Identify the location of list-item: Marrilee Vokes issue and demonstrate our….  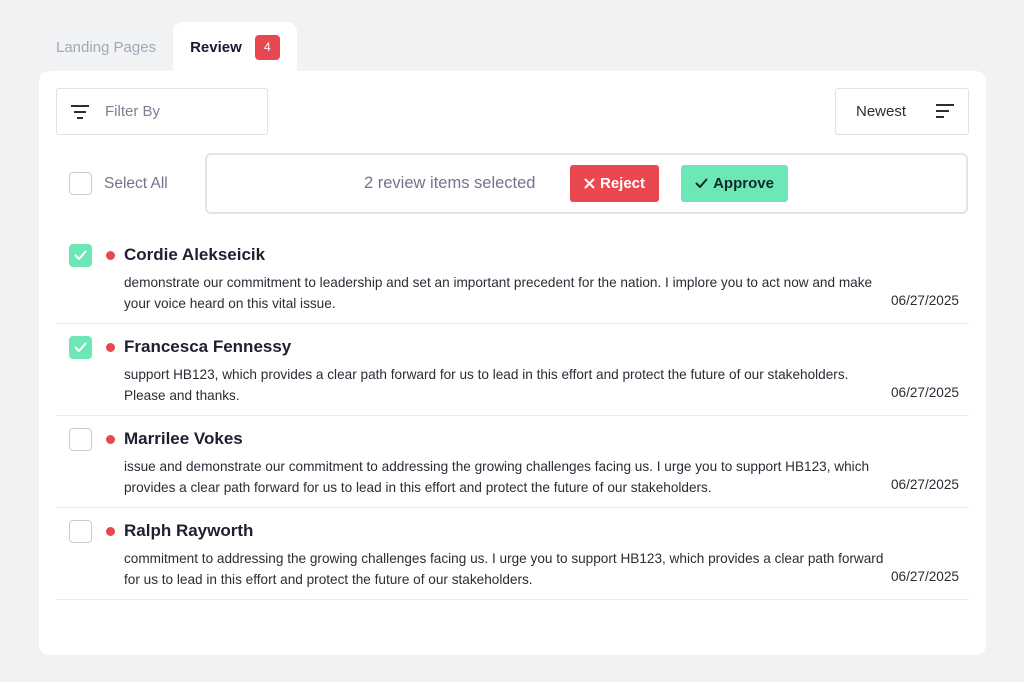
(512, 462).